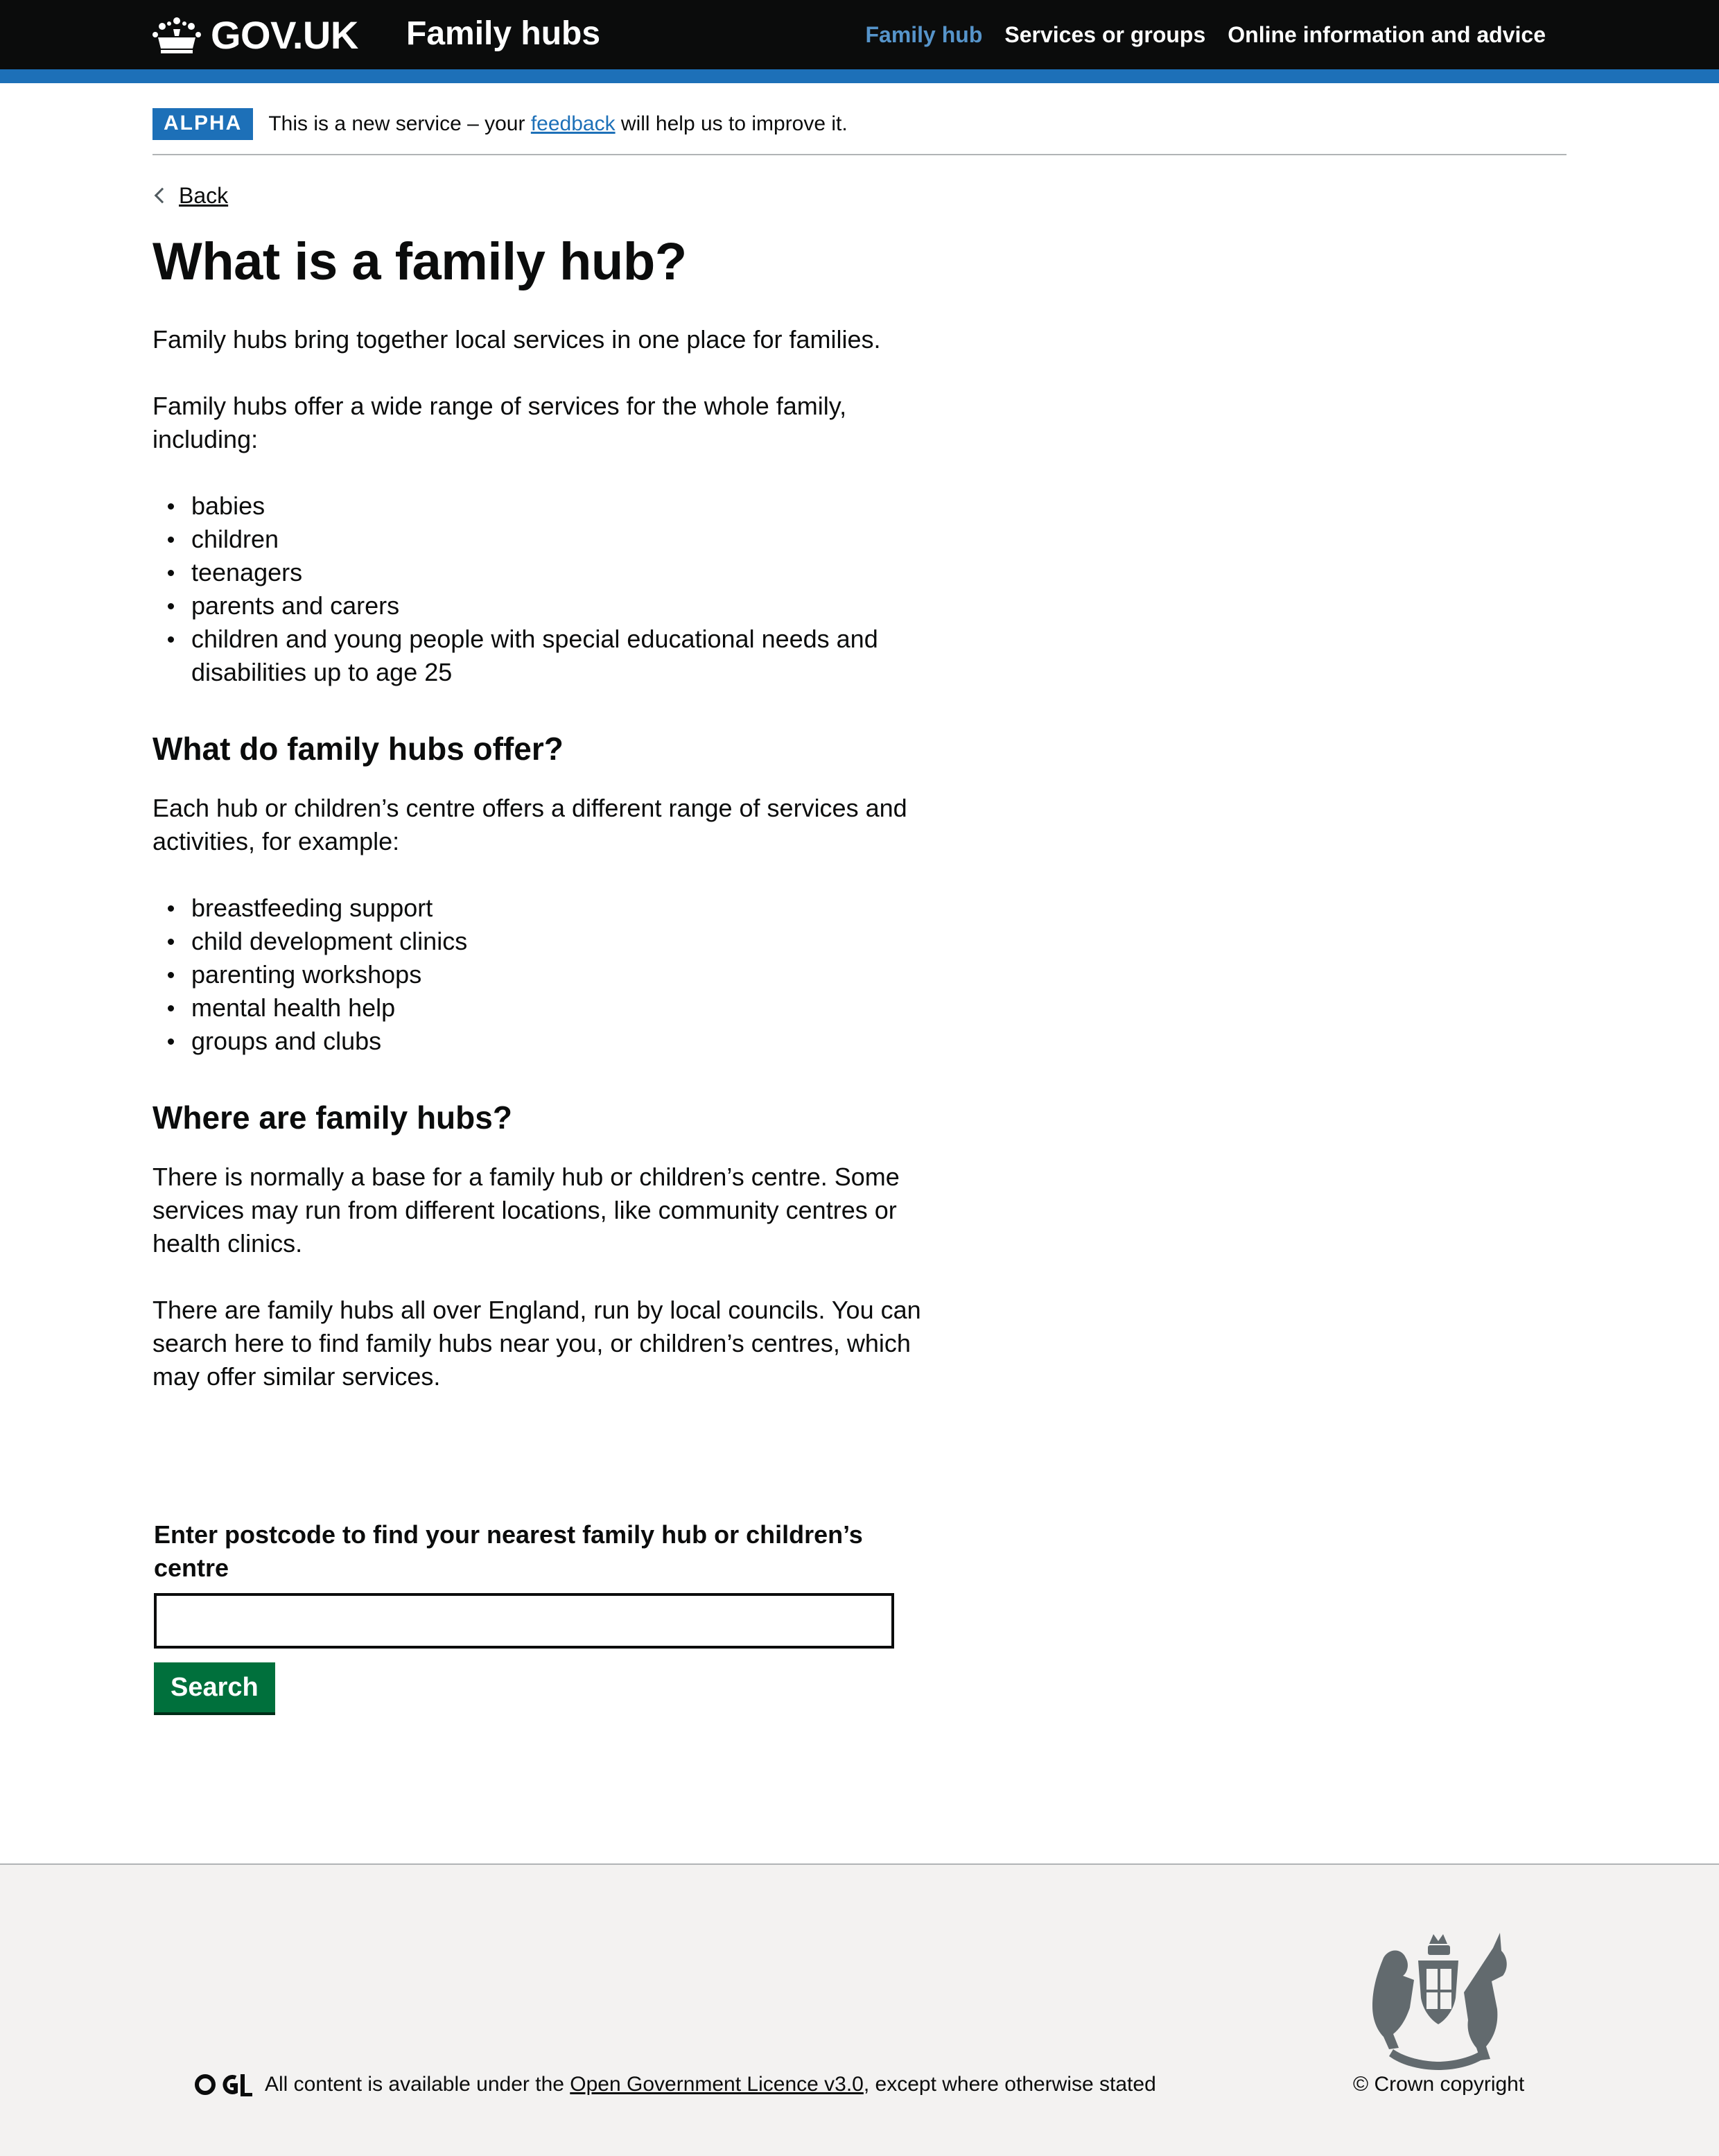 Image resolution: width=1719 pixels, height=2156 pixels. I want to click on back-link: Back, so click(190, 196).